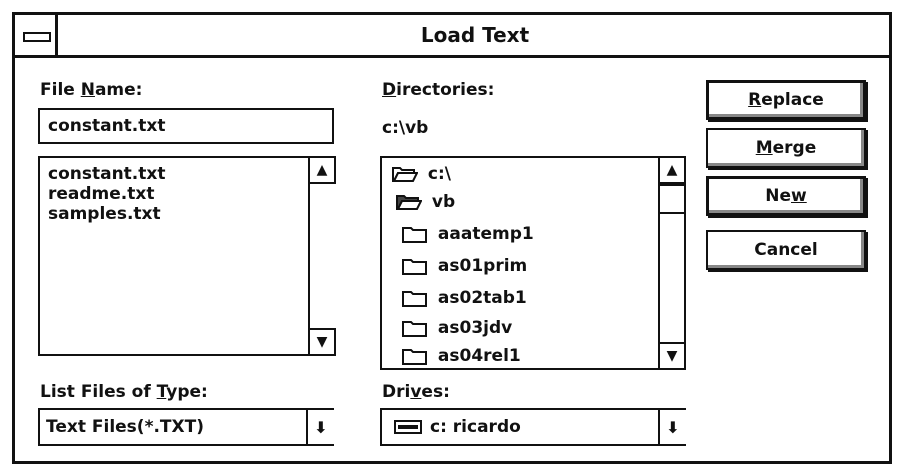  What do you see at coordinates (124, 392) in the screenshot?
I see `file-type-label: List Files of Type:` at bounding box center [124, 392].